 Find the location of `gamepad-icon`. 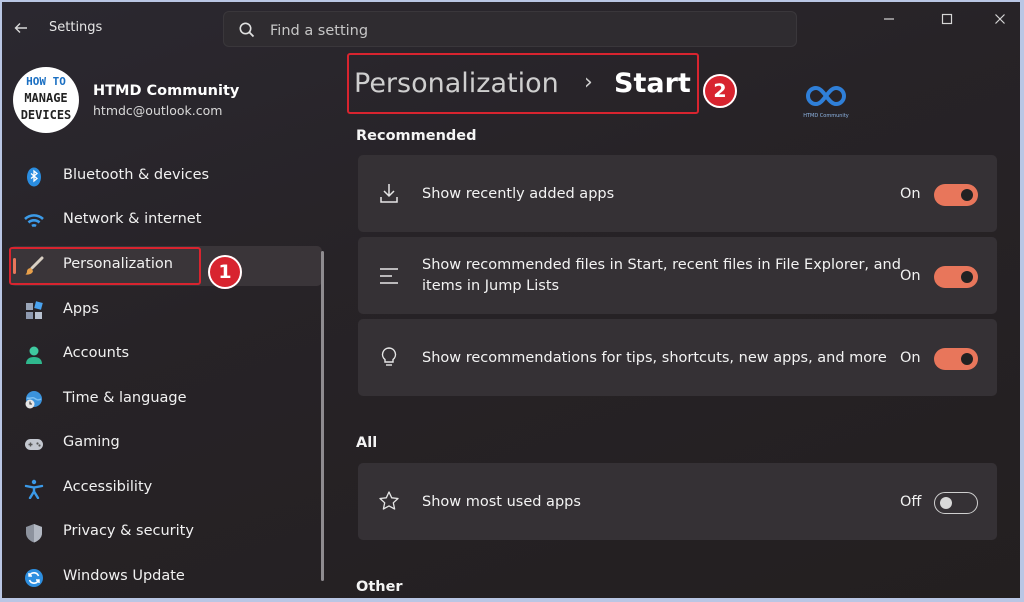

gamepad-icon is located at coordinates (34, 444).